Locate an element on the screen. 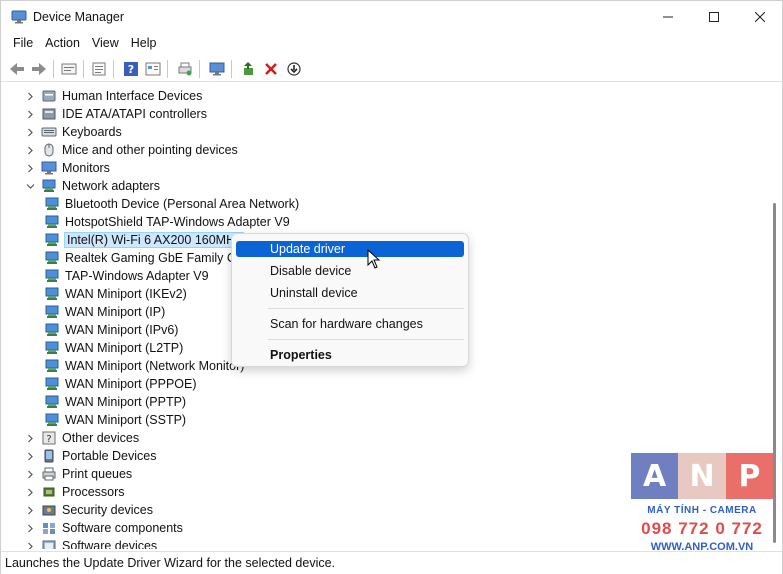 Image resolution: width=783 pixels, height=574 pixels. tree-item-label: Security devices is located at coordinates (108, 510).